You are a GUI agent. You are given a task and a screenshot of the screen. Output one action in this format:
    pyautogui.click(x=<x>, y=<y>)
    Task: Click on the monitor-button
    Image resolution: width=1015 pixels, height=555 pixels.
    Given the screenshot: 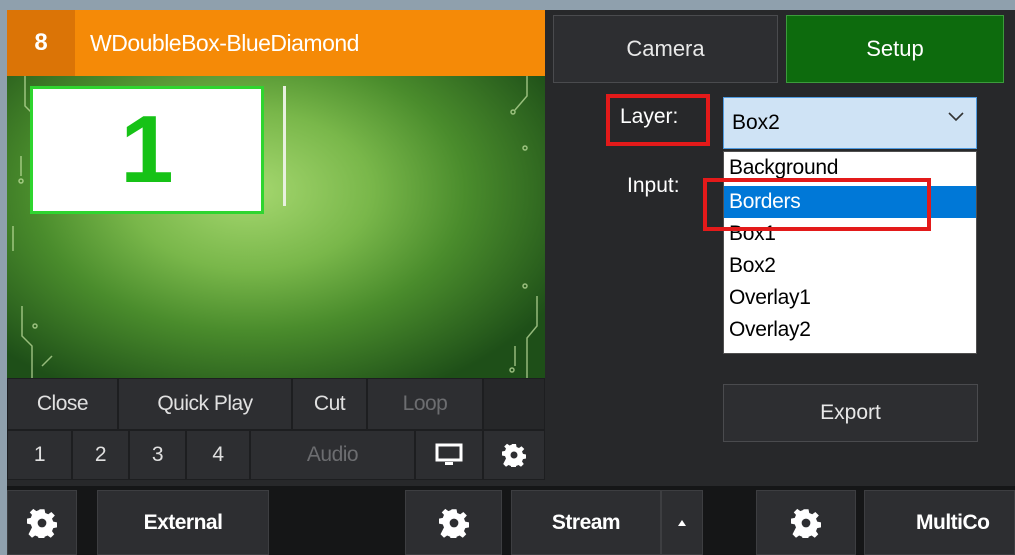 What is the action you would take?
    pyautogui.click(x=449, y=455)
    